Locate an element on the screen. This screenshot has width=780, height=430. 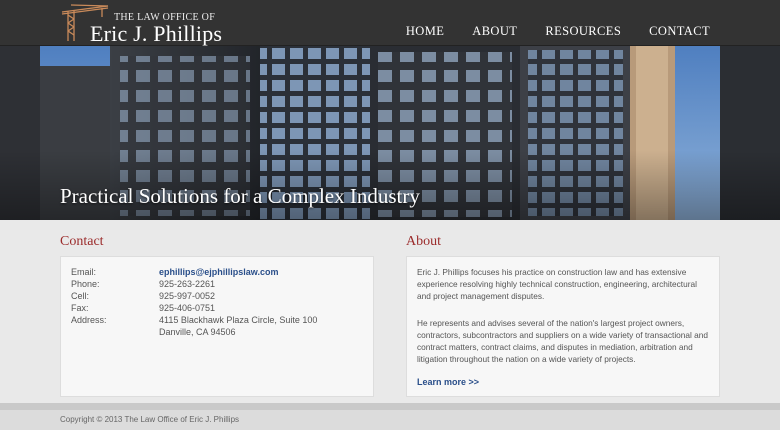
cell-value: 925-997-0052 is located at coordinates (187, 296).